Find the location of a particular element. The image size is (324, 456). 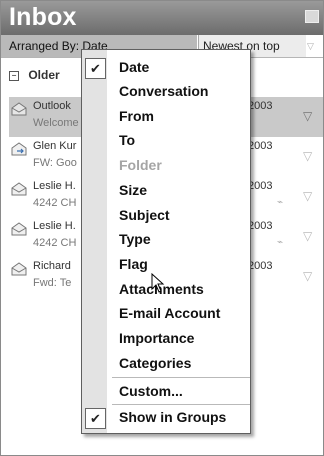

menu-item-label: Type is located at coordinates (135, 239).